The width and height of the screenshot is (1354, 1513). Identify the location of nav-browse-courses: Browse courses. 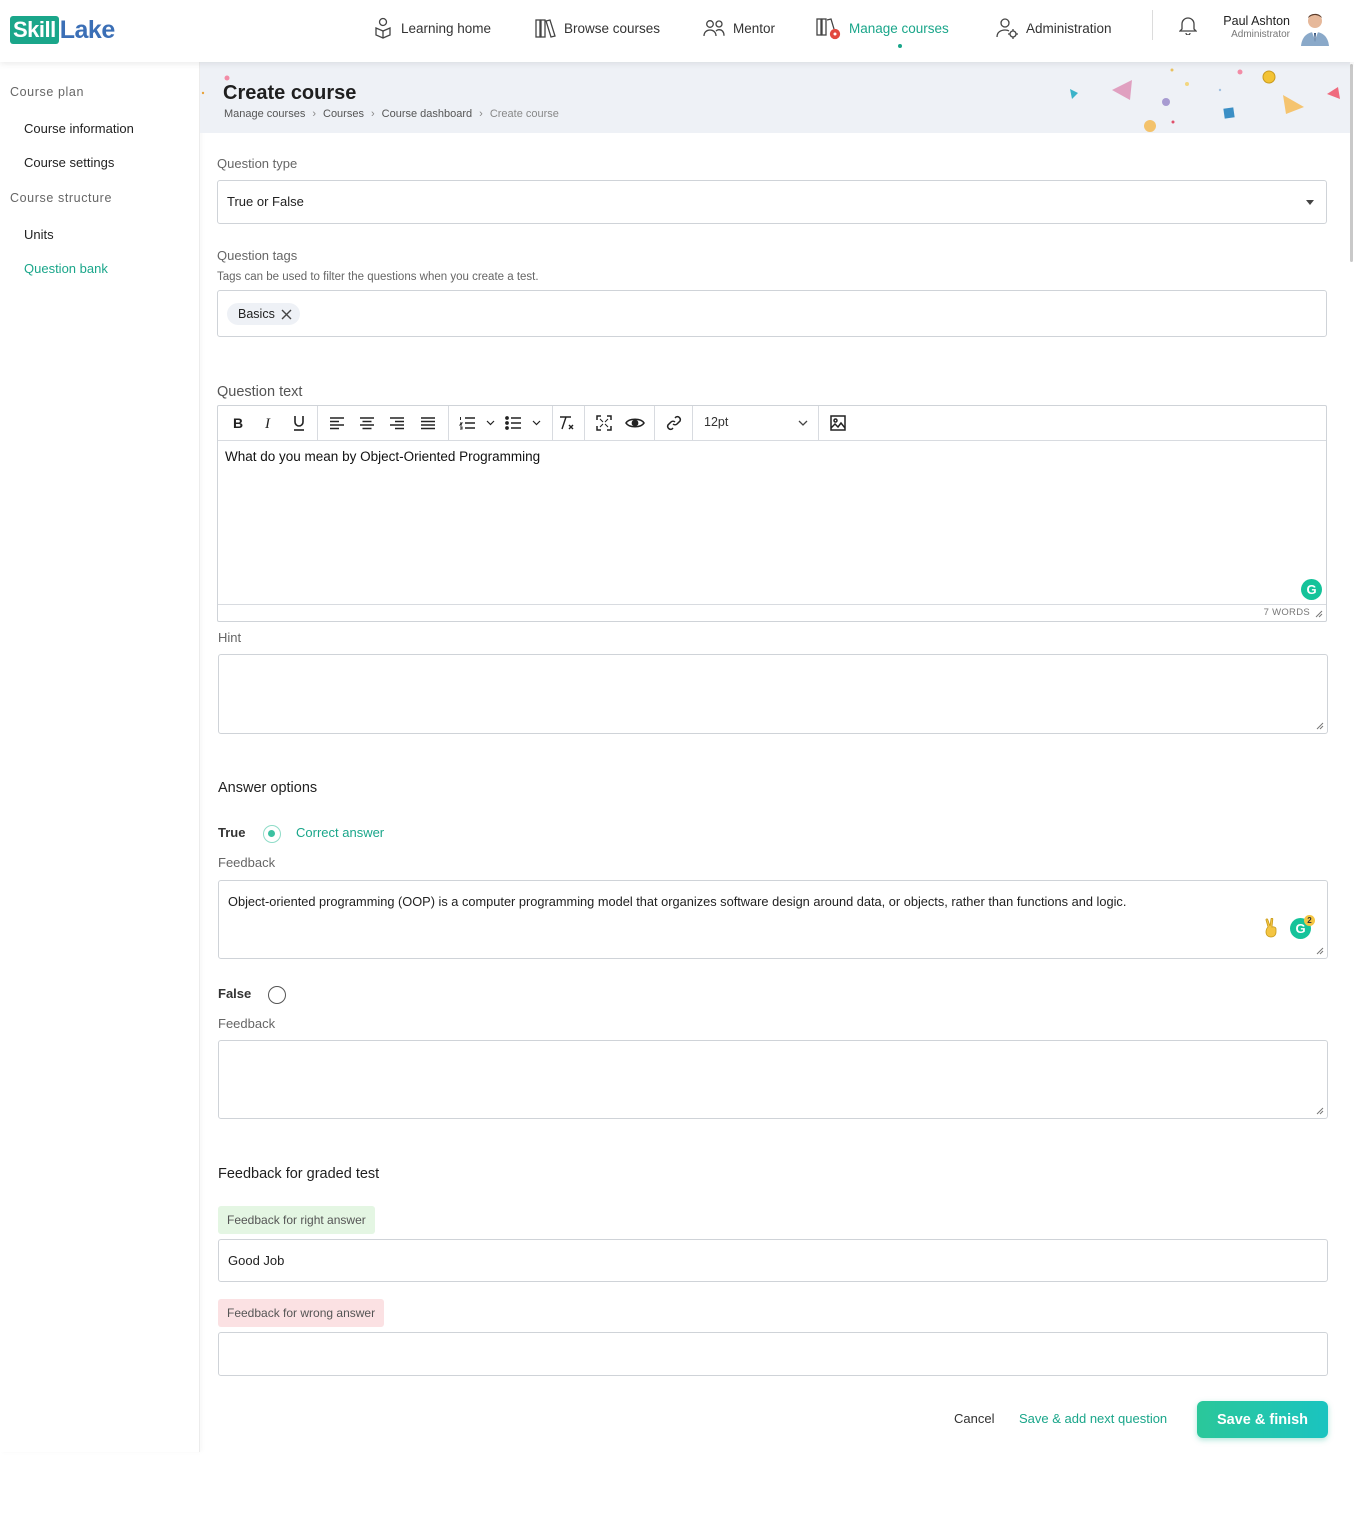
(597, 28).